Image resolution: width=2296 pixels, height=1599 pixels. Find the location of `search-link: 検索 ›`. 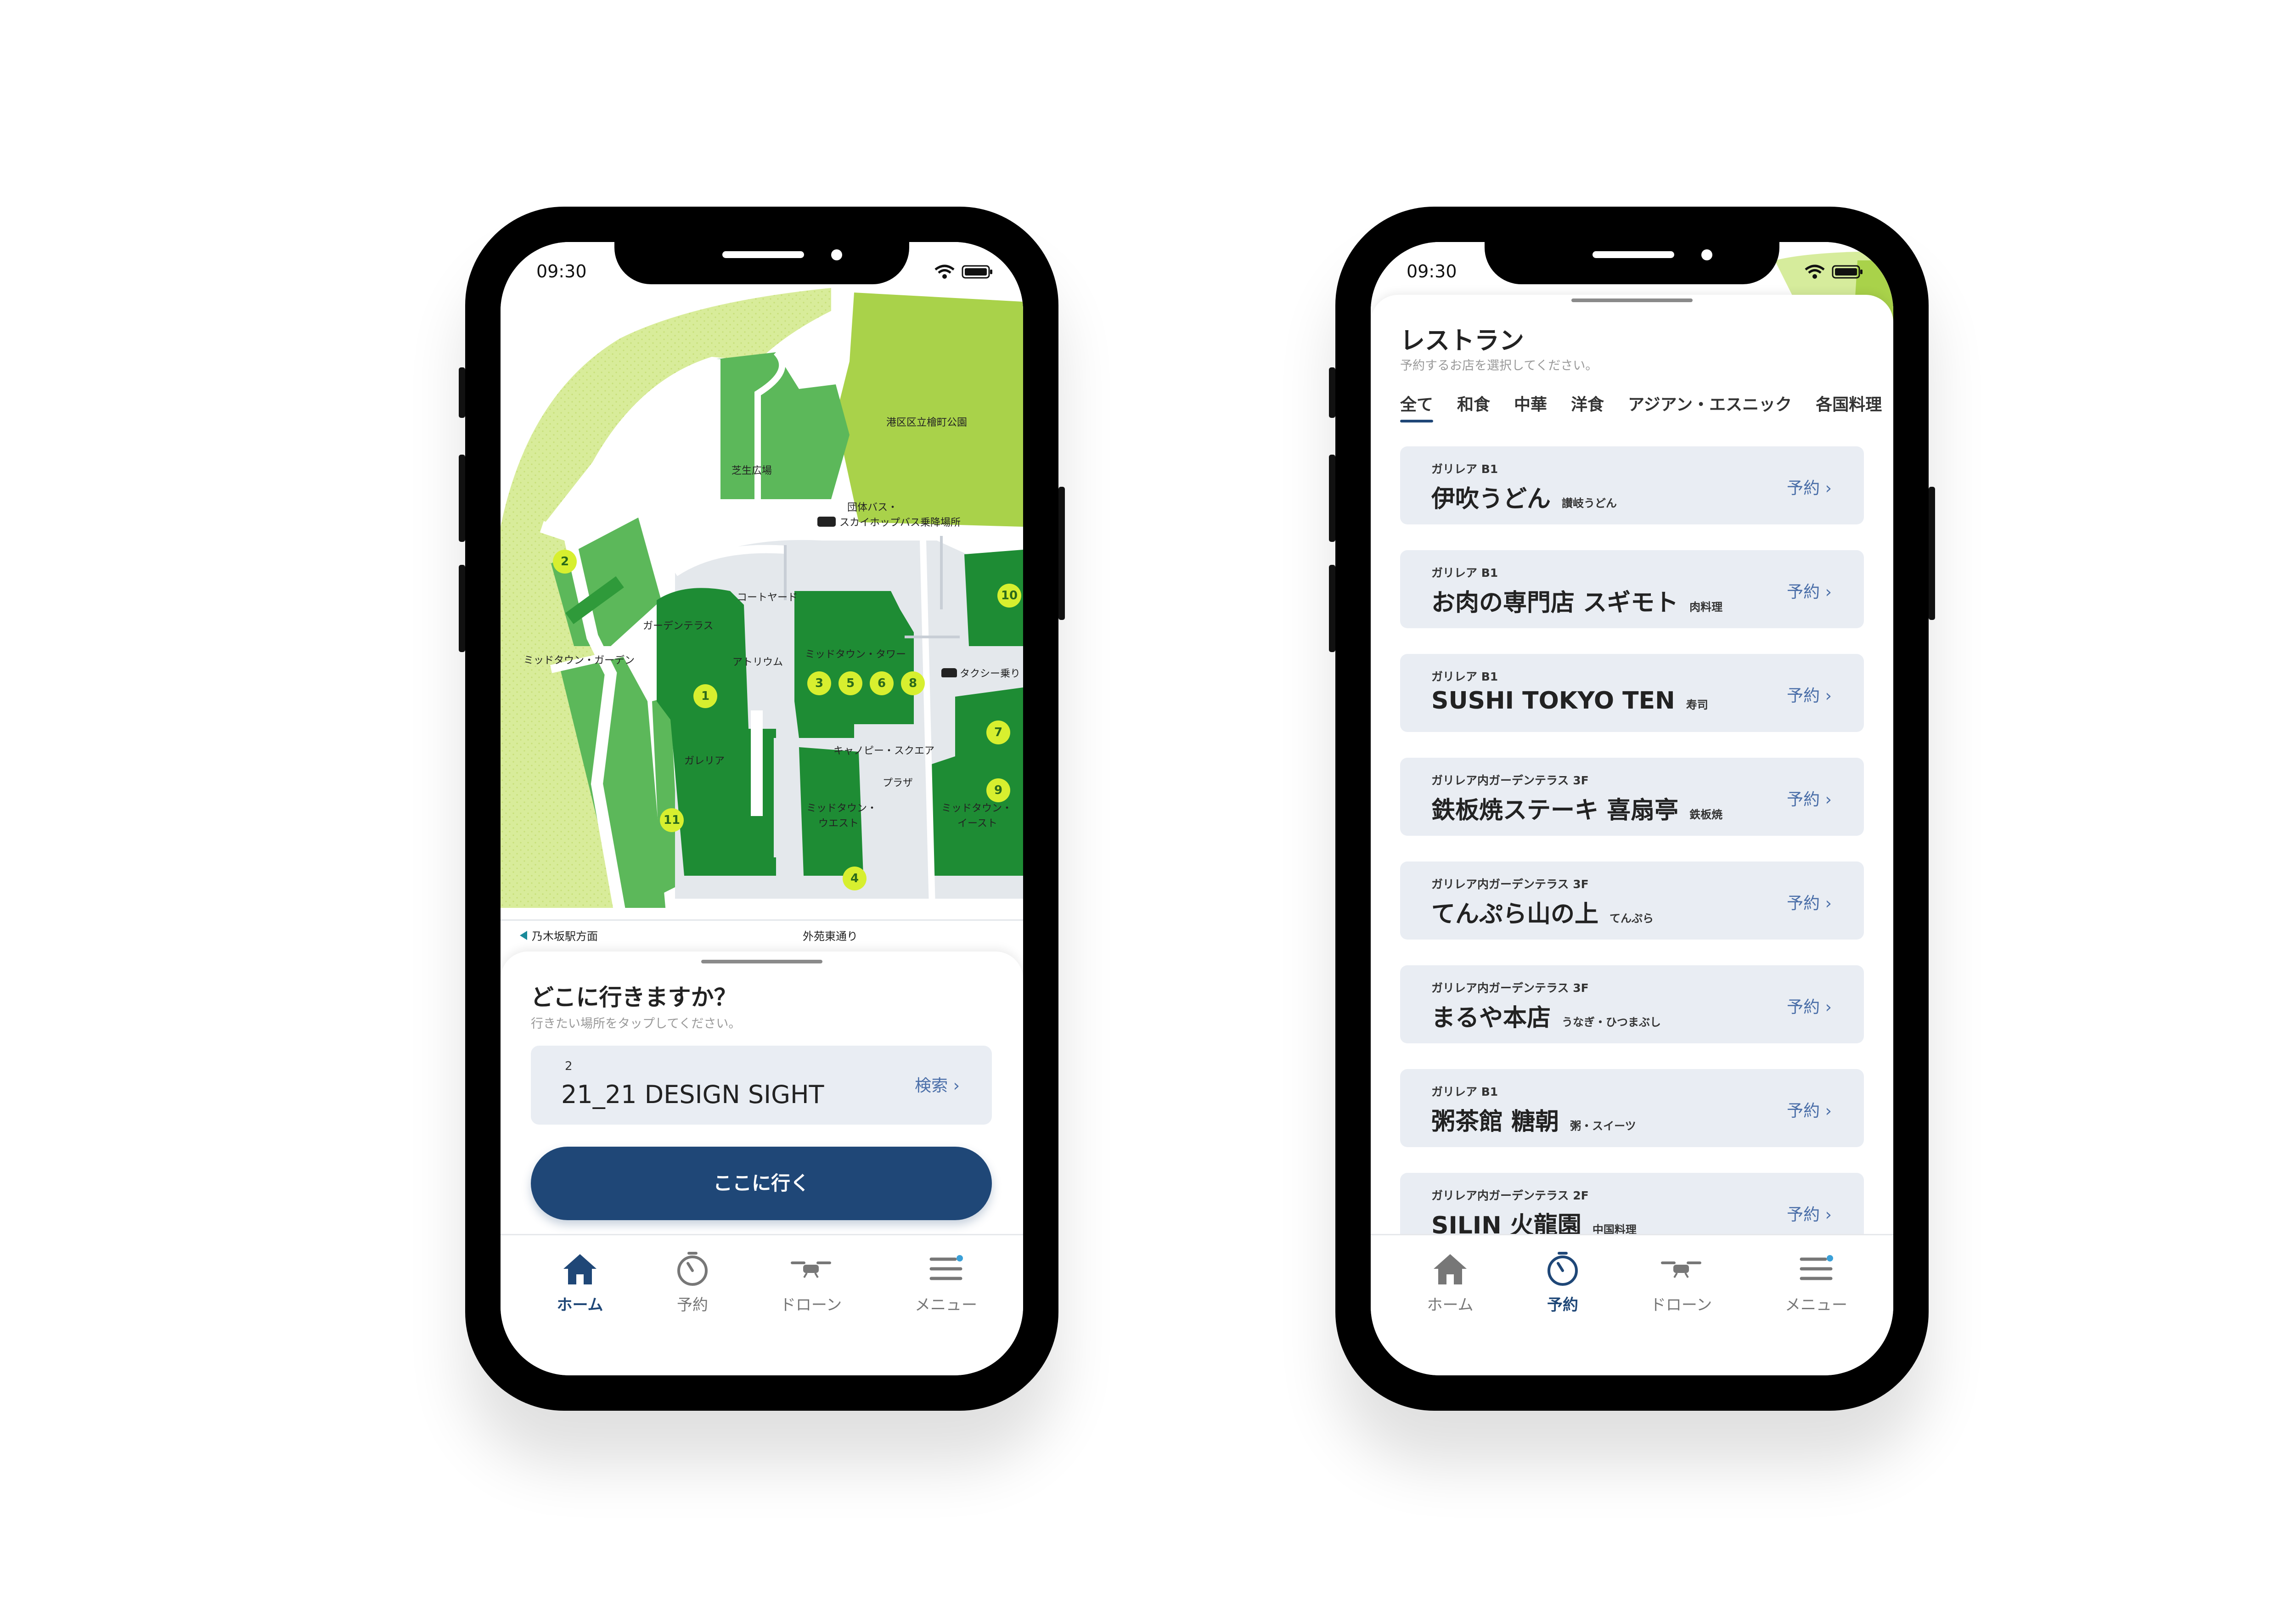

search-link: 検索 › is located at coordinates (937, 1084).